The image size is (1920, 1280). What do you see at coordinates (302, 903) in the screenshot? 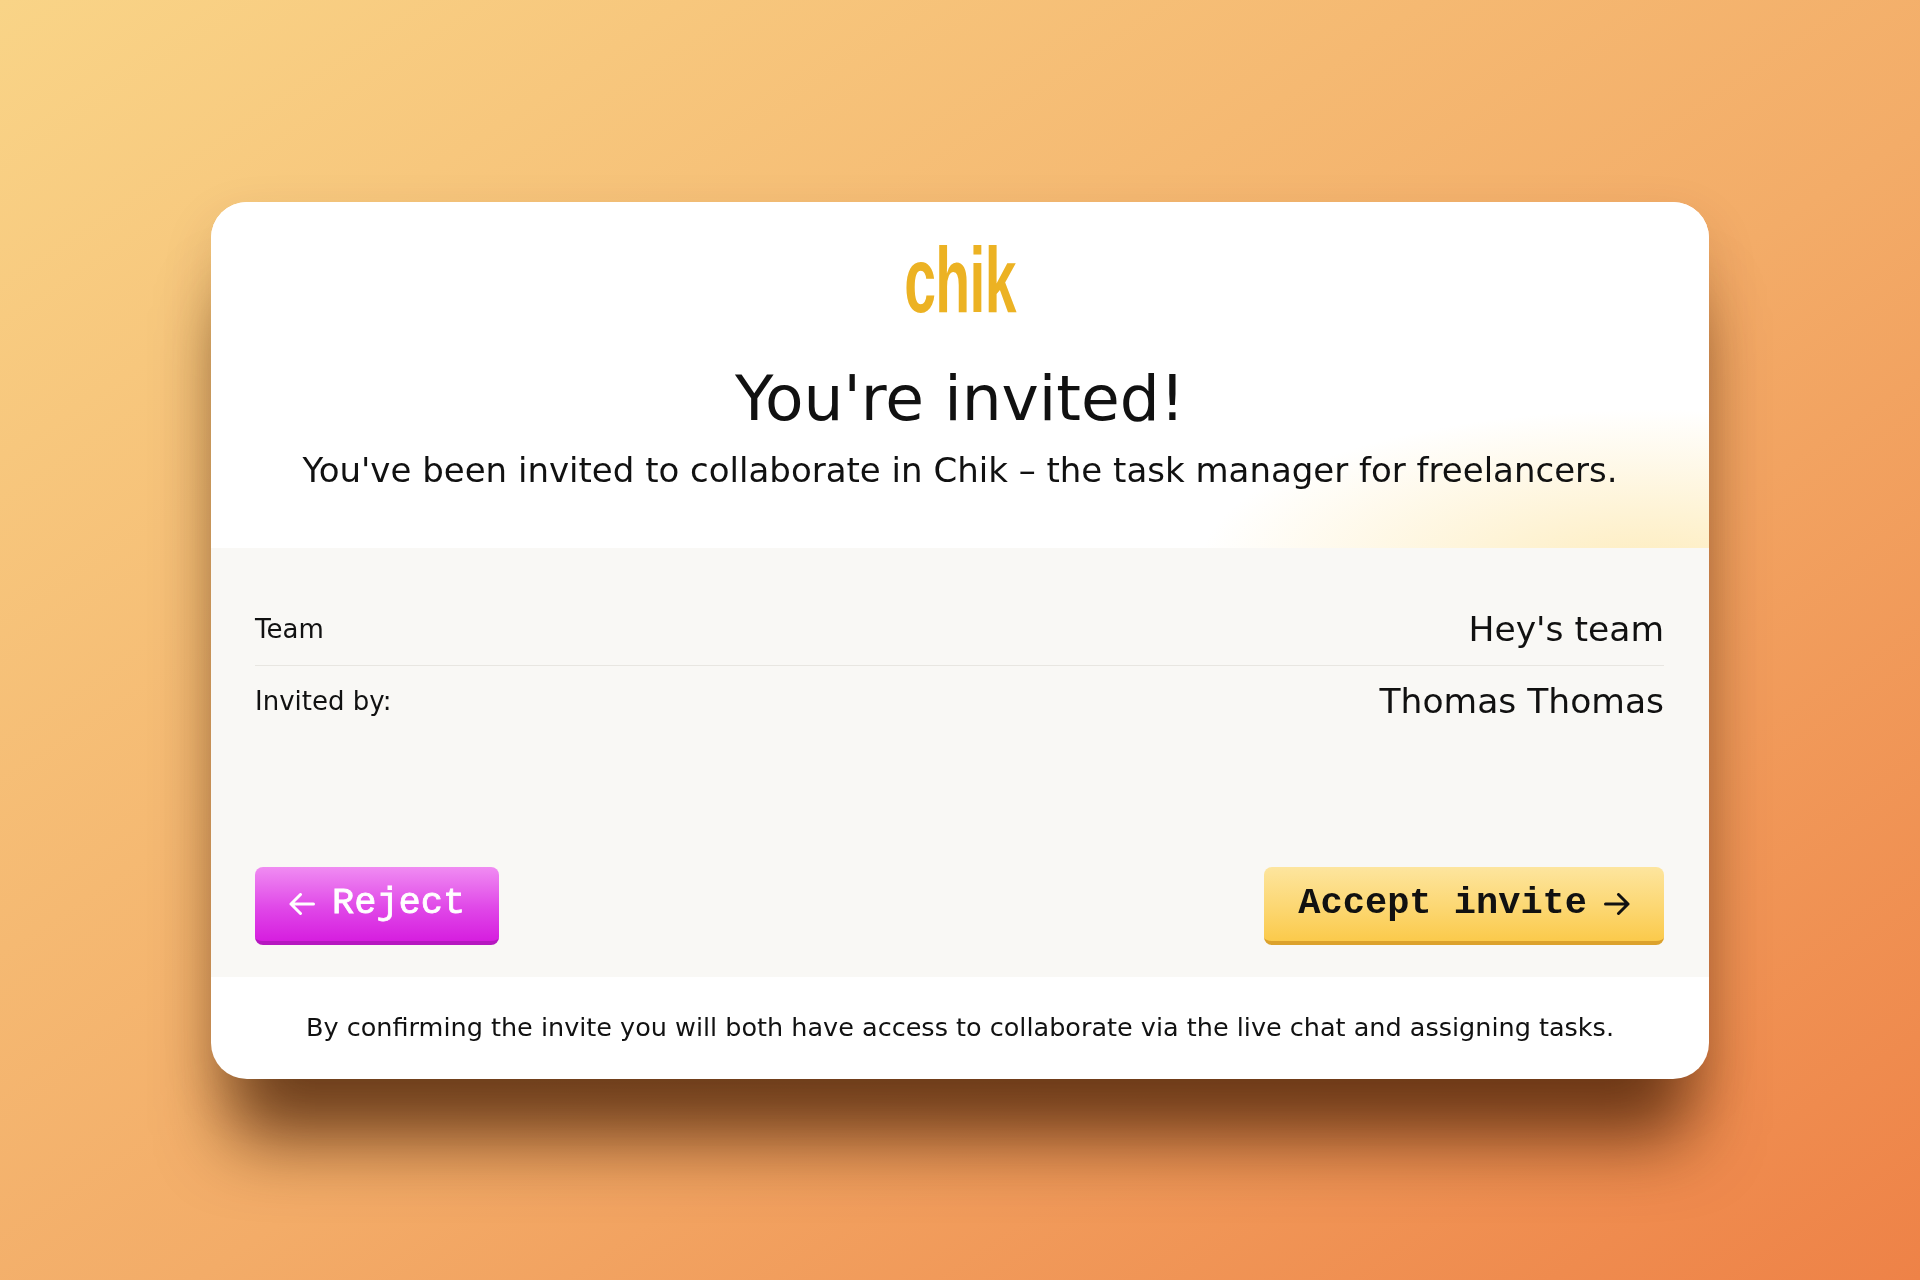
I see `arrow-left-icon` at bounding box center [302, 903].